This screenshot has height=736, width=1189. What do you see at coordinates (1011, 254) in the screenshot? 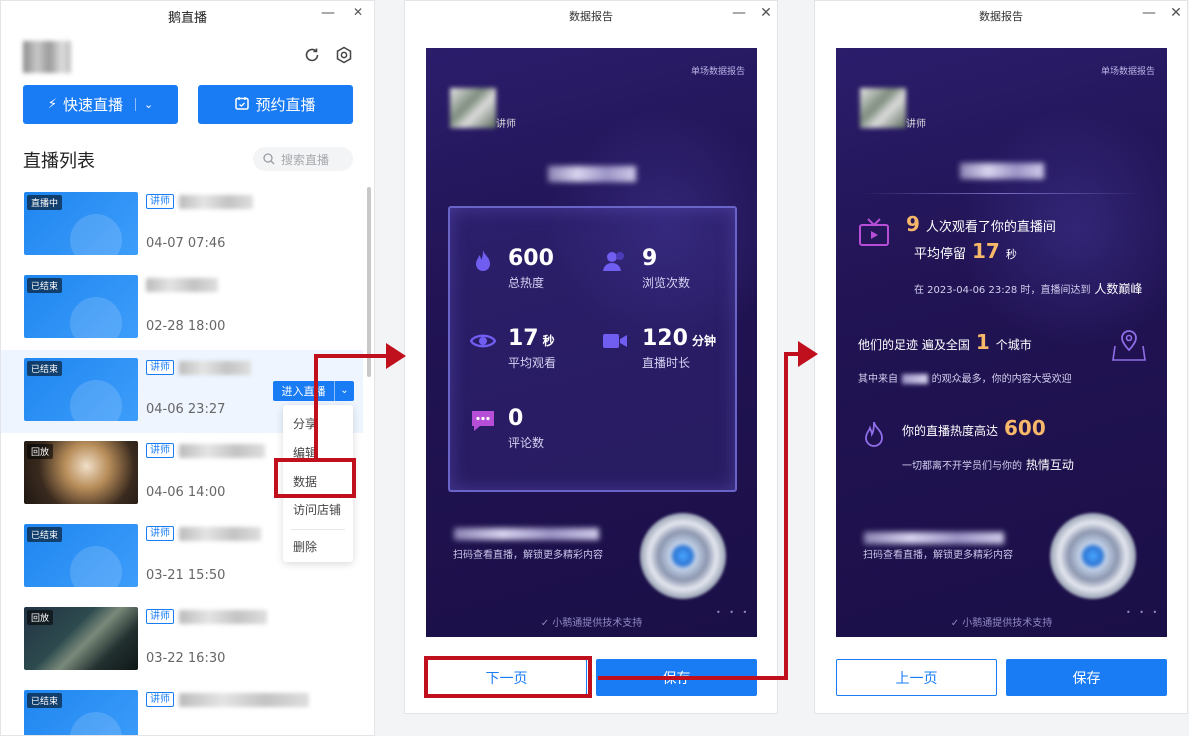
I see `avg-stay-unit: 秒` at bounding box center [1011, 254].